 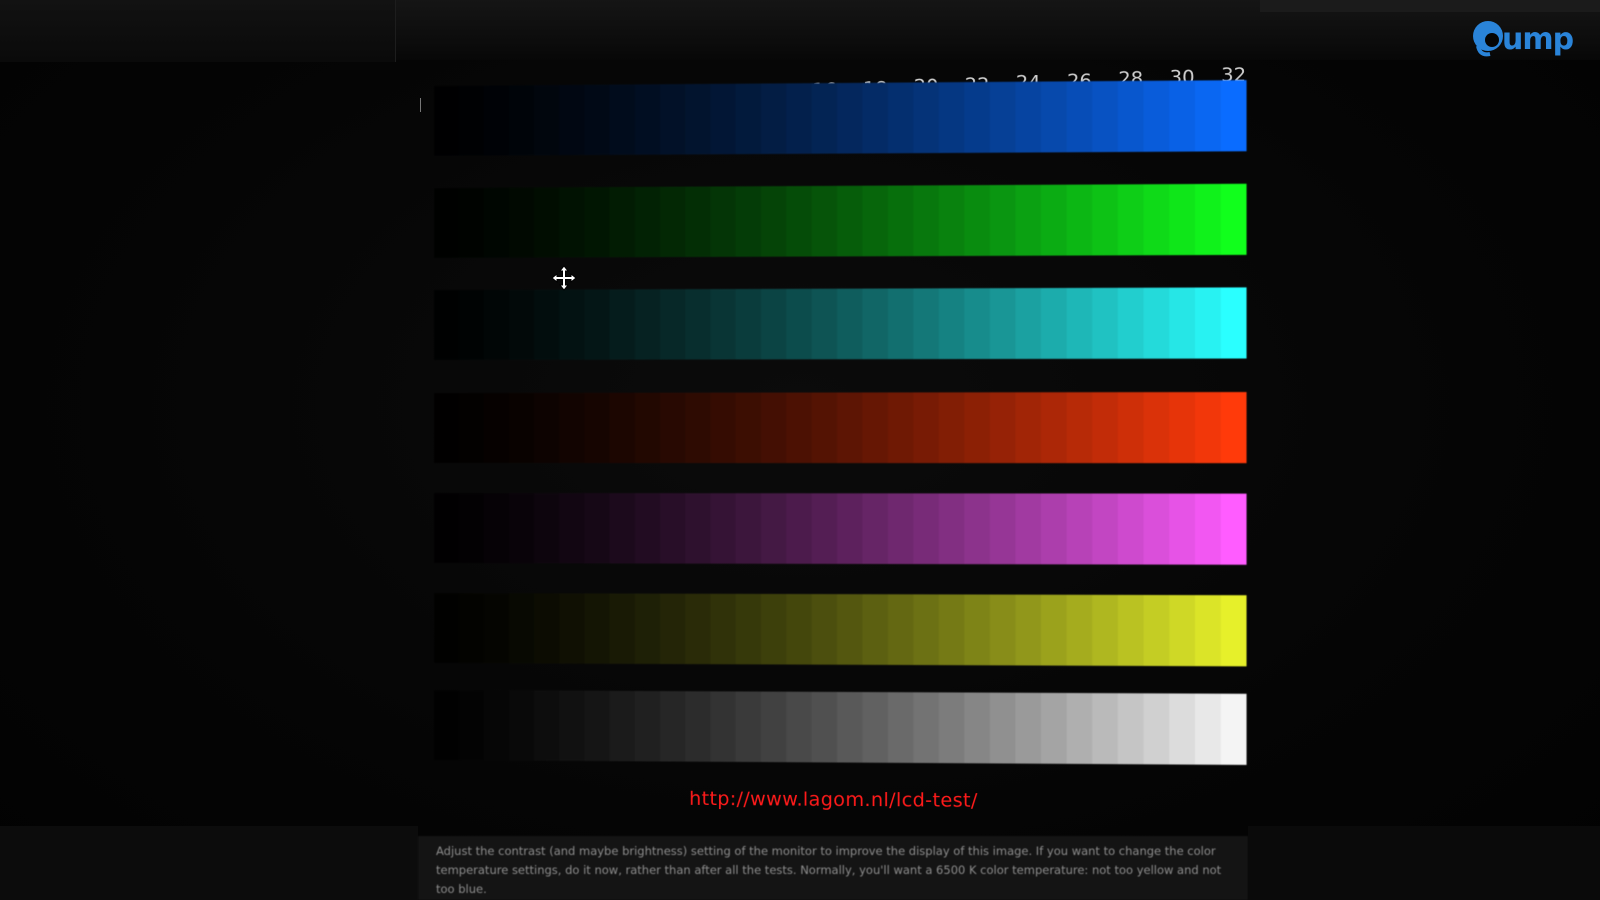 I want to click on test-url-link: http://www.lagom.nl/lcd-test/, so click(x=836, y=800).